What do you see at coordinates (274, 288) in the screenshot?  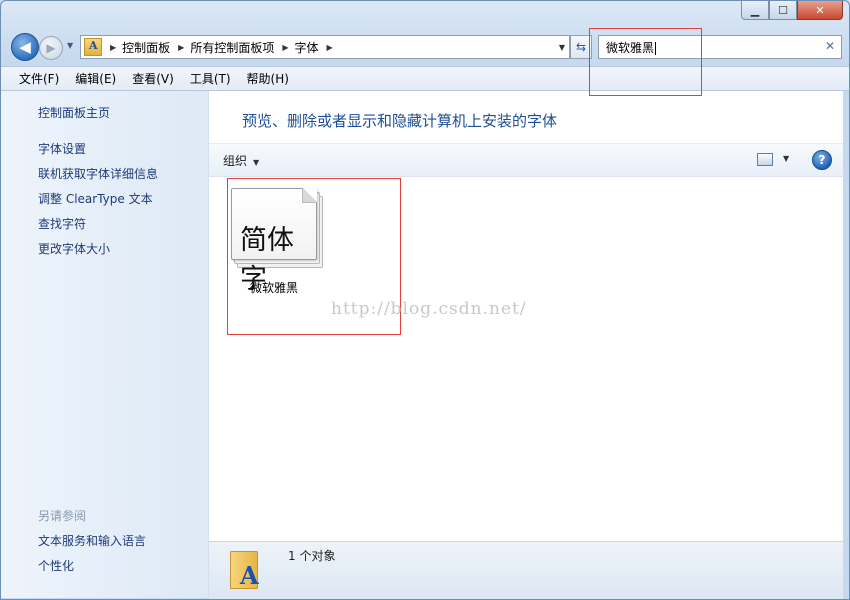 I see `font-name-label: 微软雅黑` at bounding box center [274, 288].